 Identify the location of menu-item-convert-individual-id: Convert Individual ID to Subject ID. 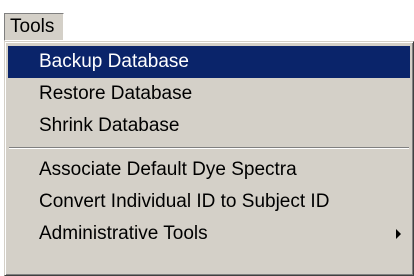
(209, 202).